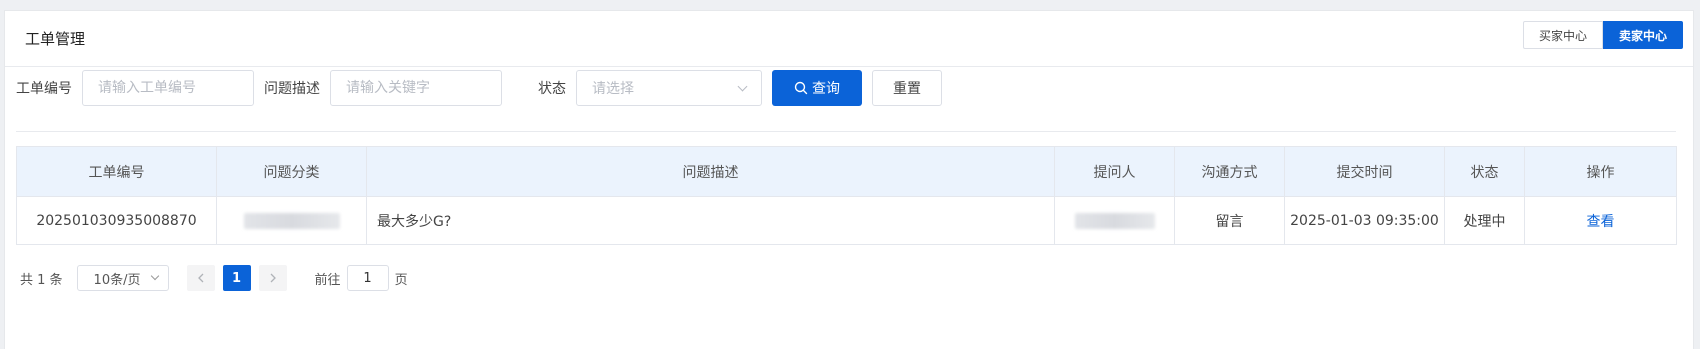 Image resolution: width=1700 pixels, height=349 pixels. I want to click on redacted-asker, so click(1114, 220).